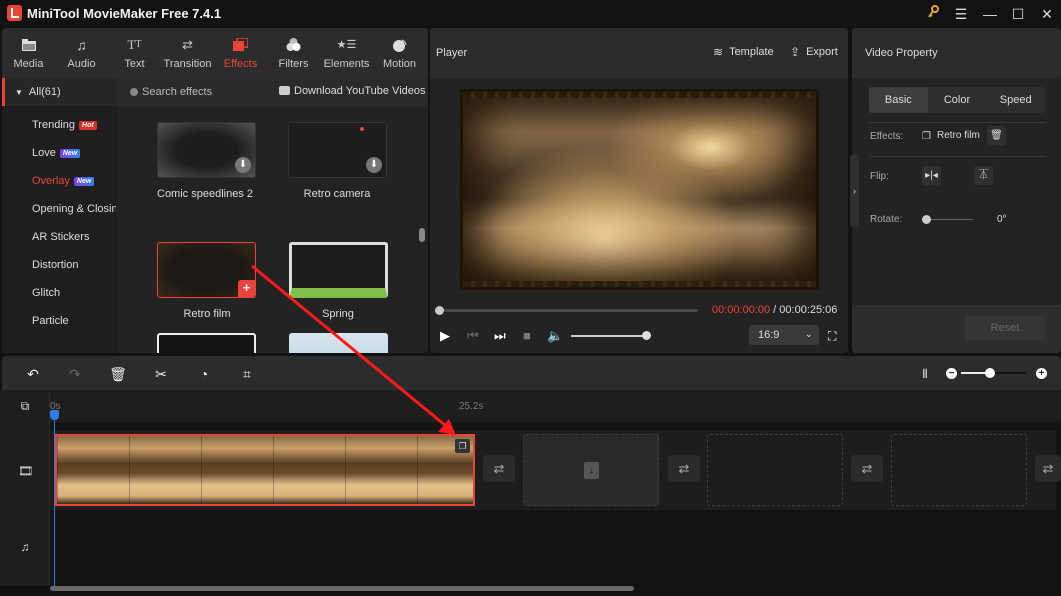 This screenshot has width=1061, height=596. What do you see at coordinates (898, 100) in the screenshot?
I see `tab-basic: Basic` at bounding box center [898, 100].